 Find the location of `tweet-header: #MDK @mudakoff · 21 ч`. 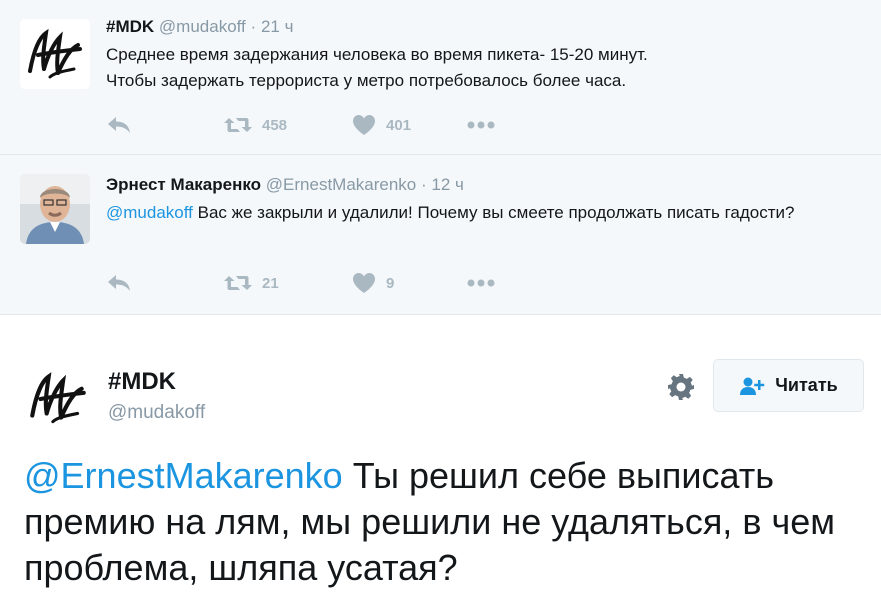

tweet-header: #MDK @mudakoff · 21 ч is located at coordinates (199, 27).